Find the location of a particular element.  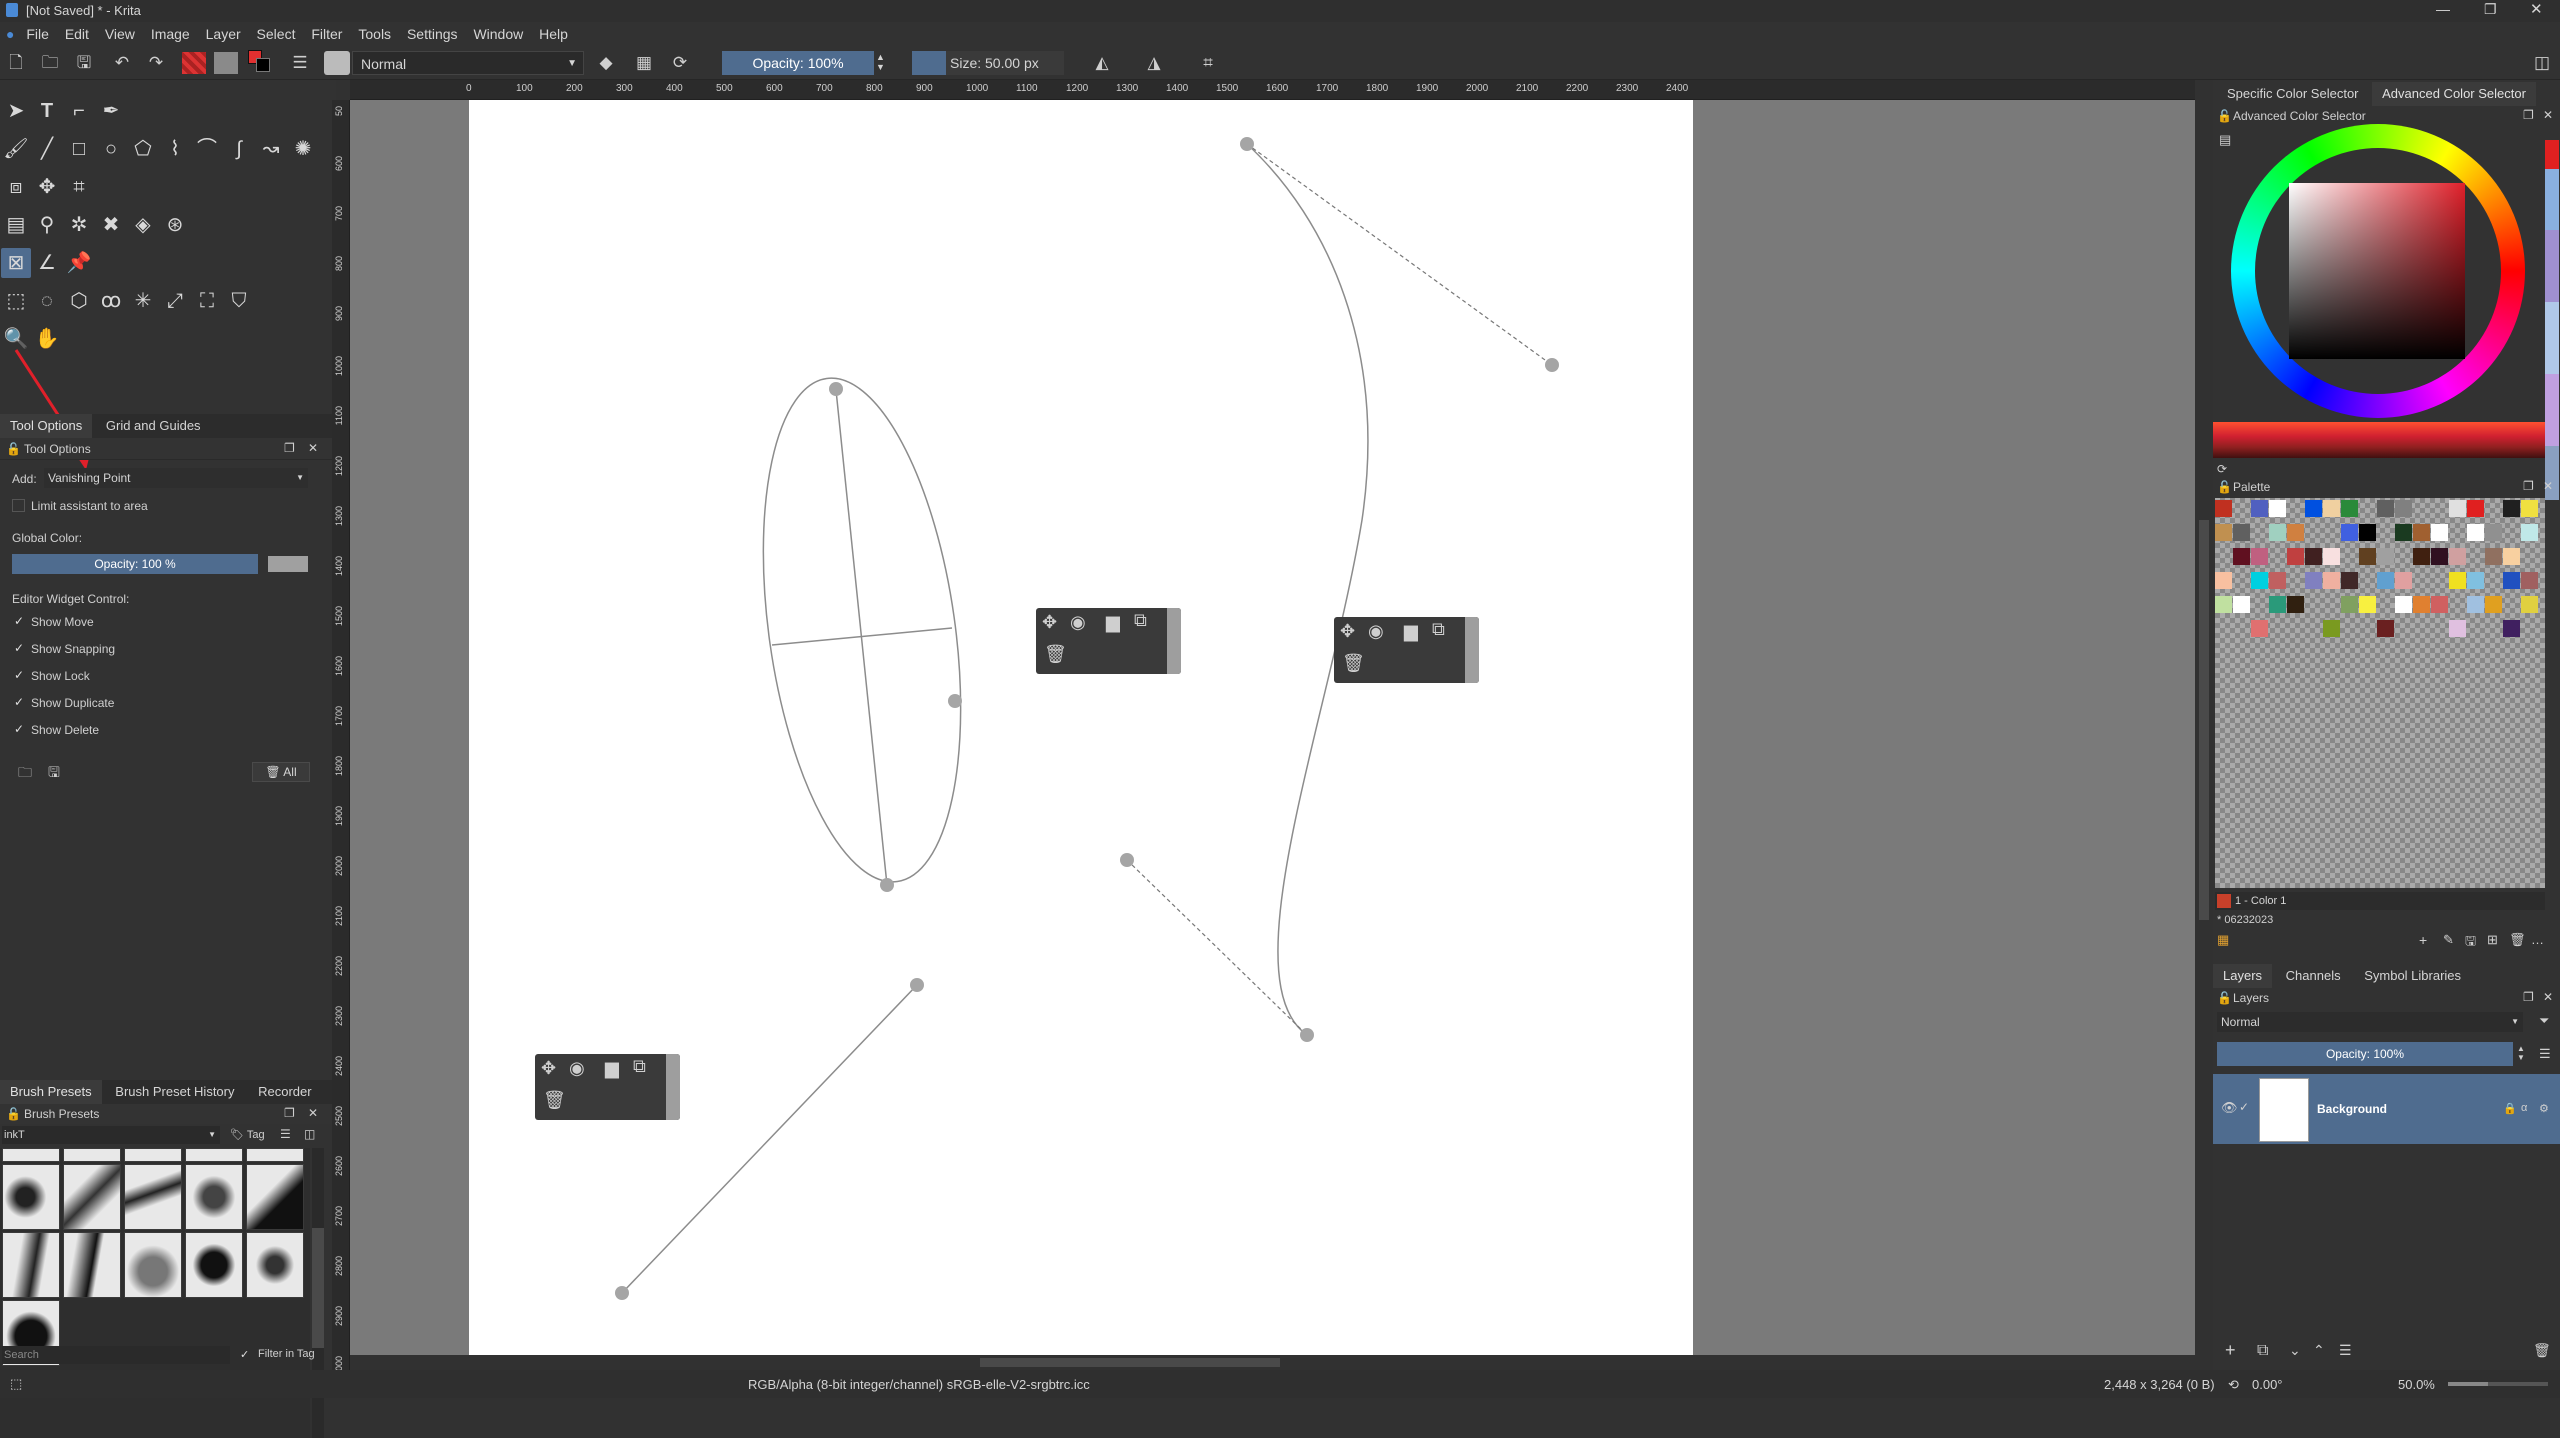

bezier-tool-icon: ⌒ is located at coordinates (207, 149).